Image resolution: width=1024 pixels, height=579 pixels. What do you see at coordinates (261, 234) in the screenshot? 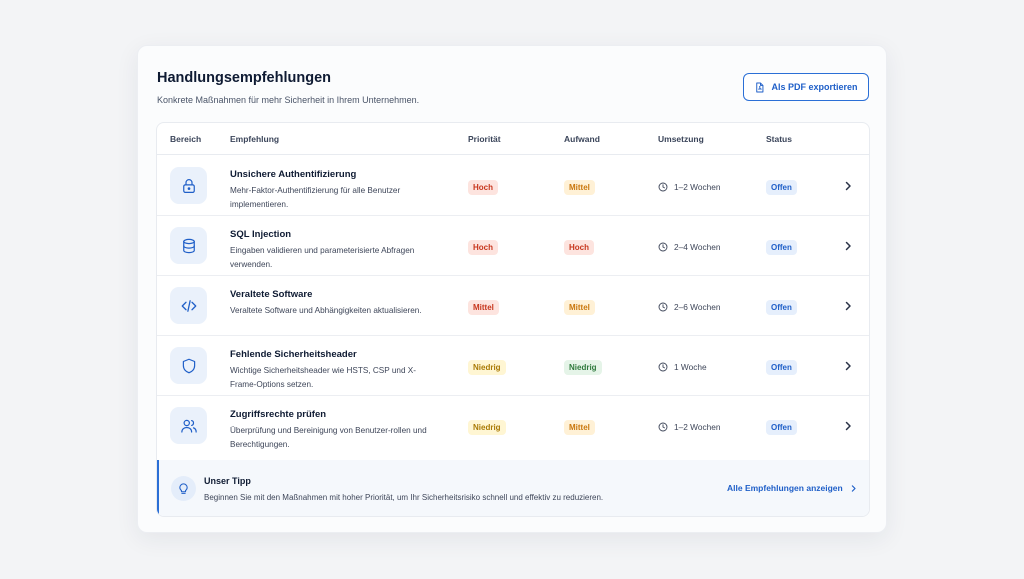
I see `row-title: SQL Injection` at bounding box center [261, 234].